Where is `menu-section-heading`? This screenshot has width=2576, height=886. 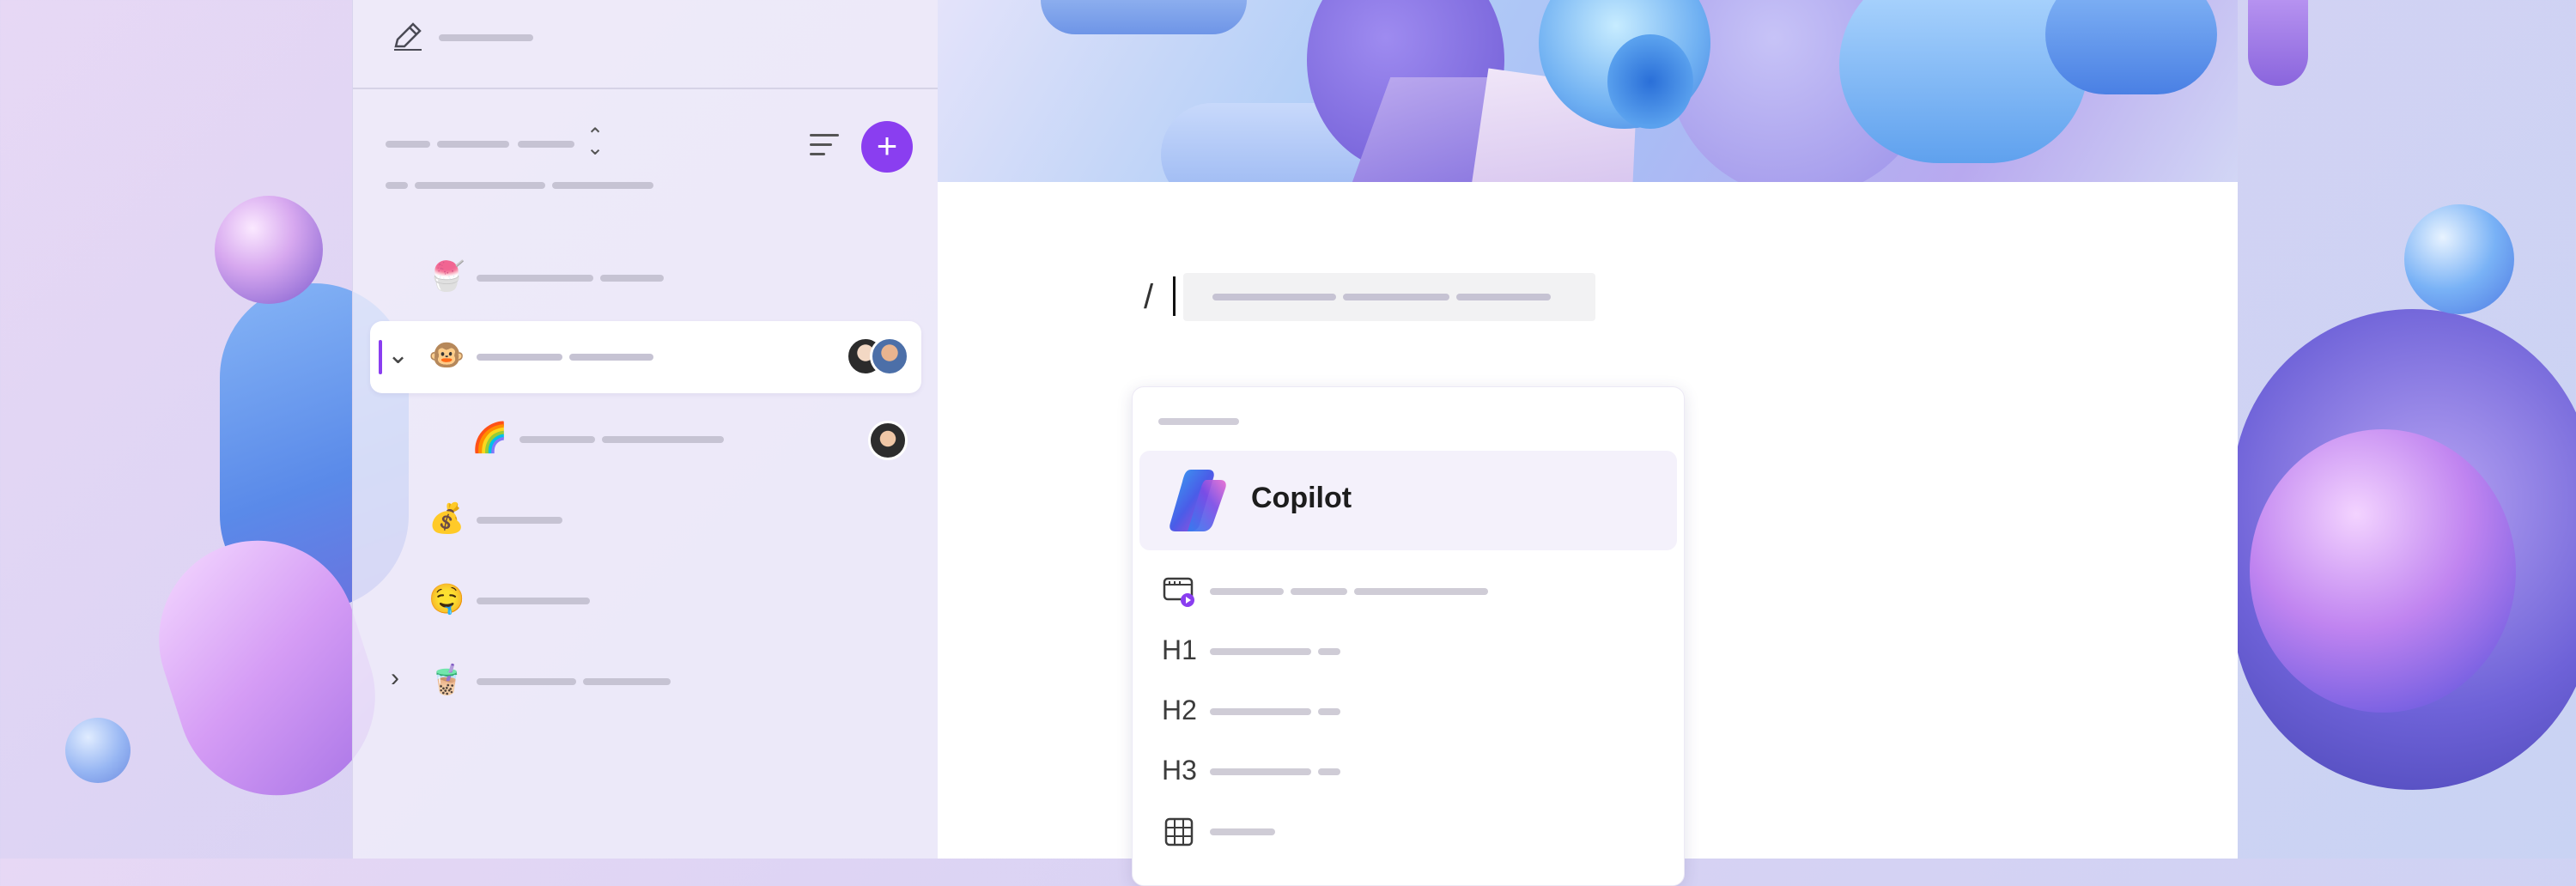 menu-section-heading is located at coordinates (1199, 421).